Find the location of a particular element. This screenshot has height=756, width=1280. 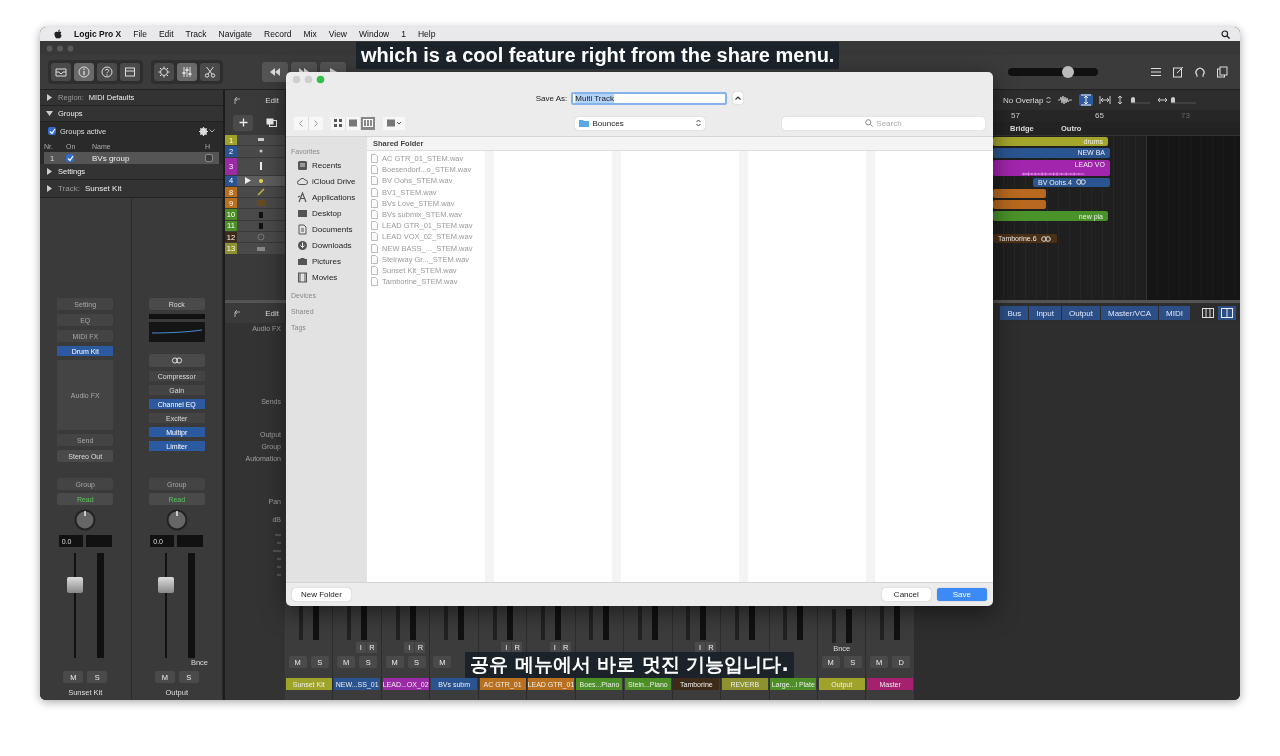

column-view-button is located at coordinates (368, 123).